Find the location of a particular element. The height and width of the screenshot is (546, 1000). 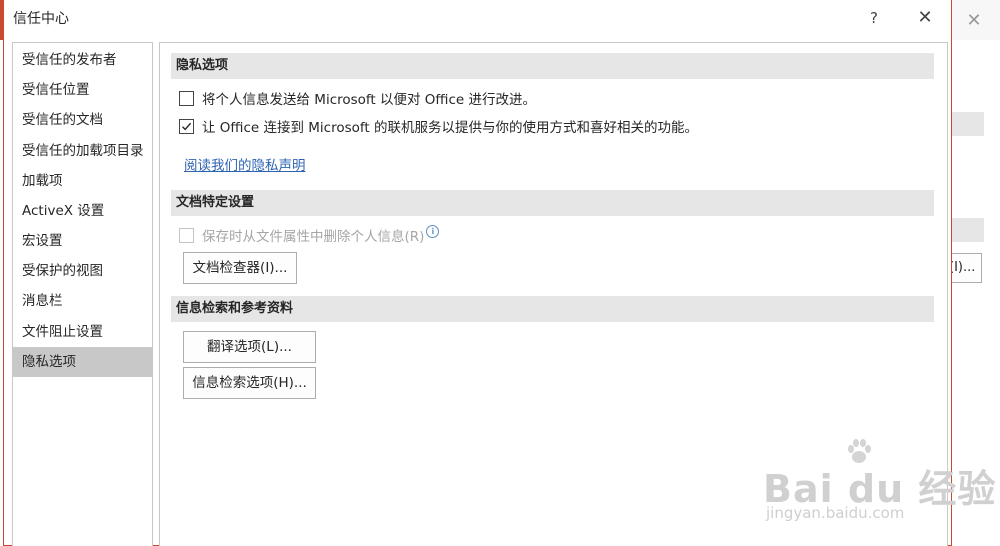

dialog-title: 信任中心 is located at coordinates (41, 19).